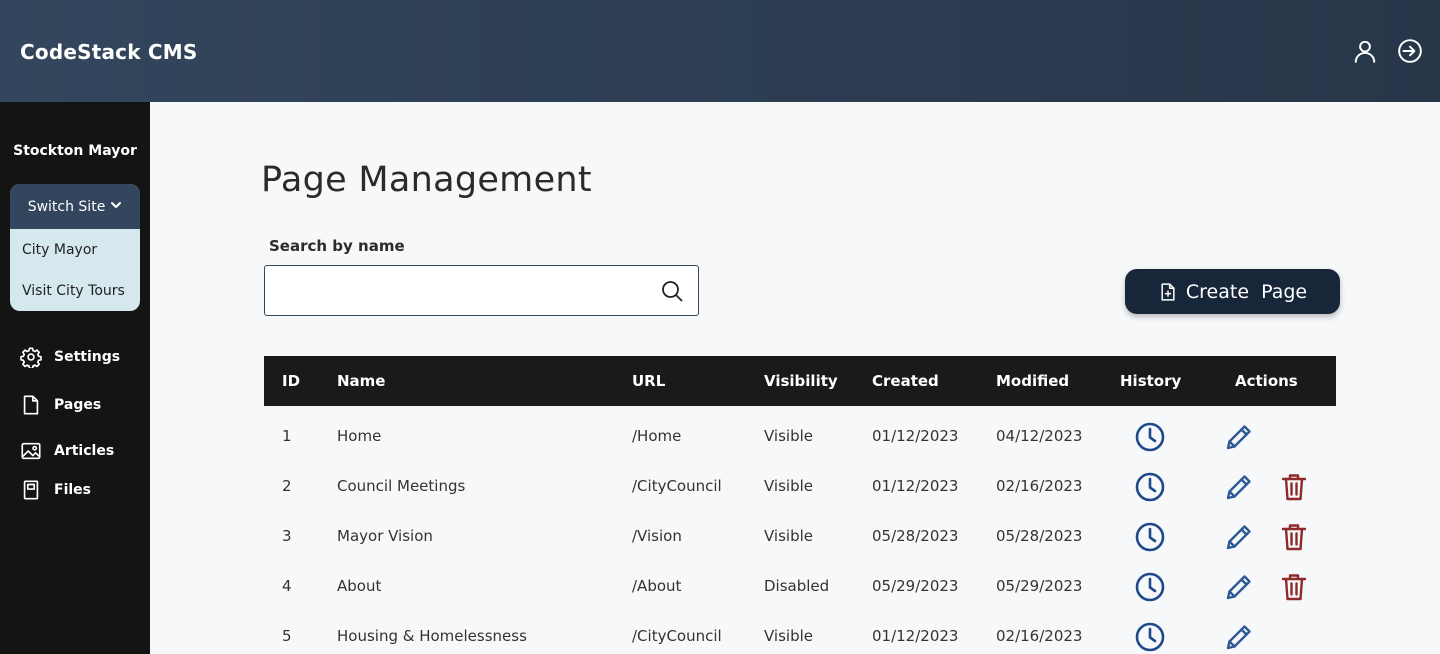  I want to click on sidebar-item-pages: Pages, so click(60, 405).